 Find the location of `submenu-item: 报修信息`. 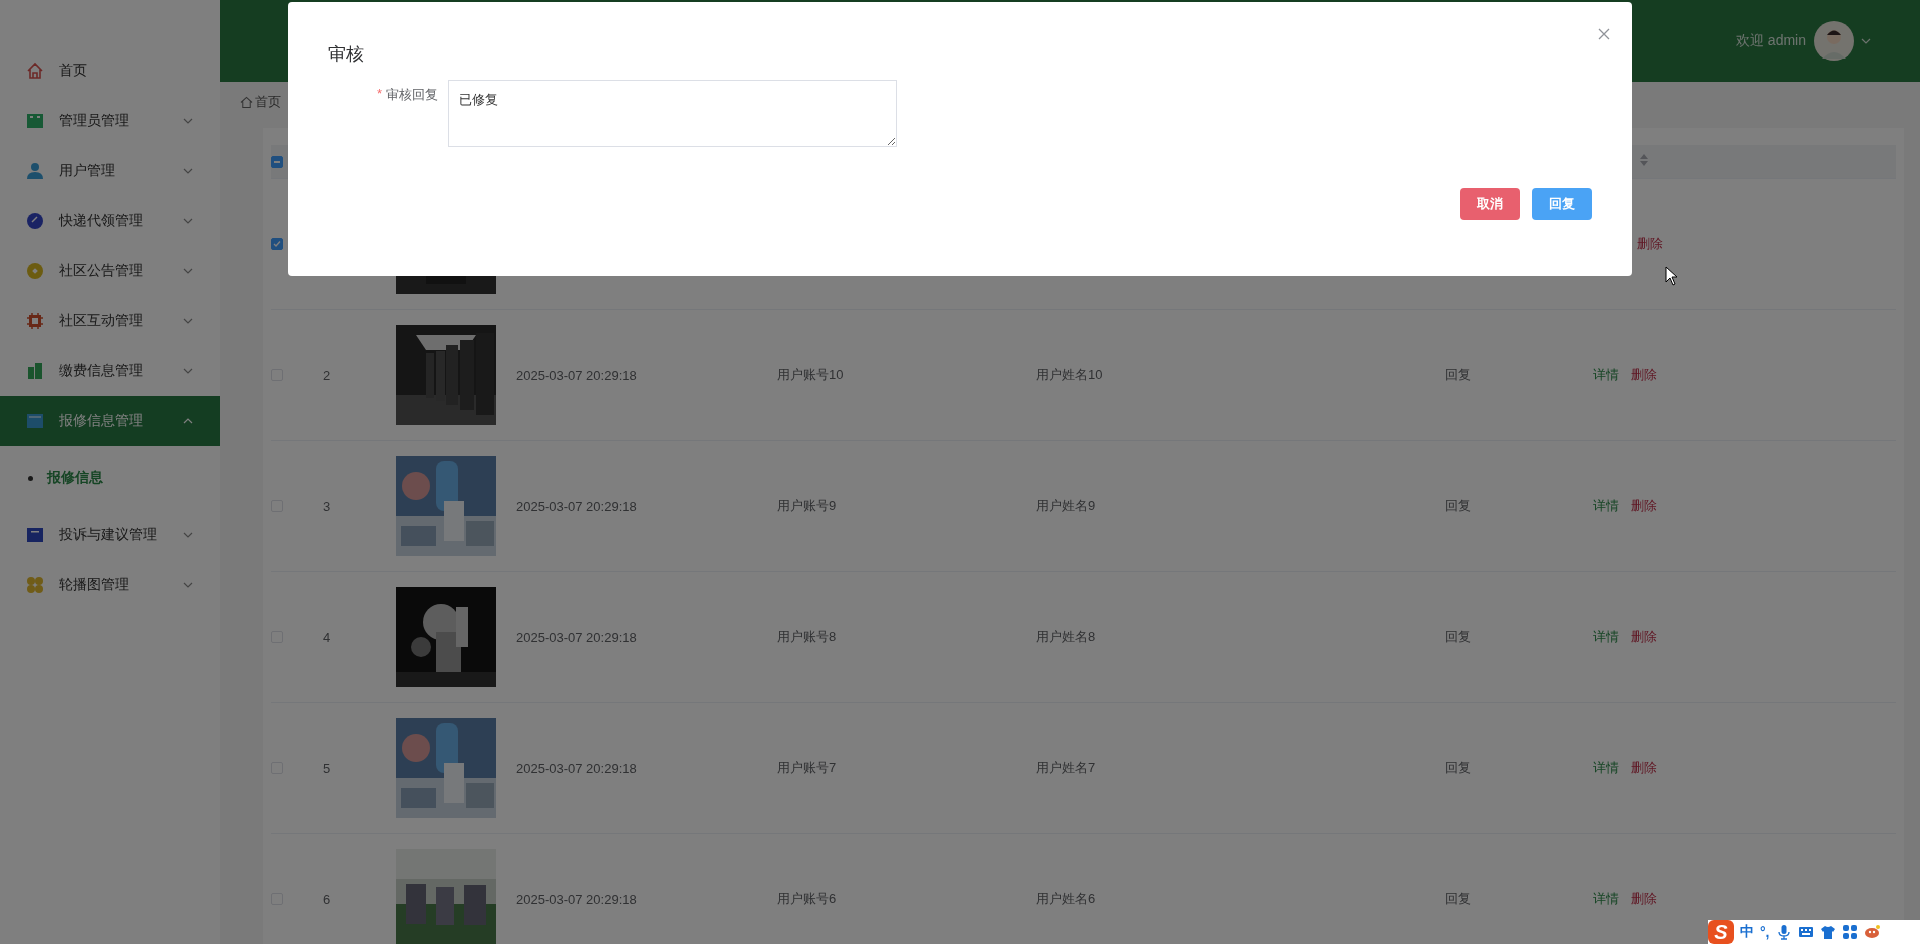

submenu-item: 报修信息 is located at coordinates (110, 478).